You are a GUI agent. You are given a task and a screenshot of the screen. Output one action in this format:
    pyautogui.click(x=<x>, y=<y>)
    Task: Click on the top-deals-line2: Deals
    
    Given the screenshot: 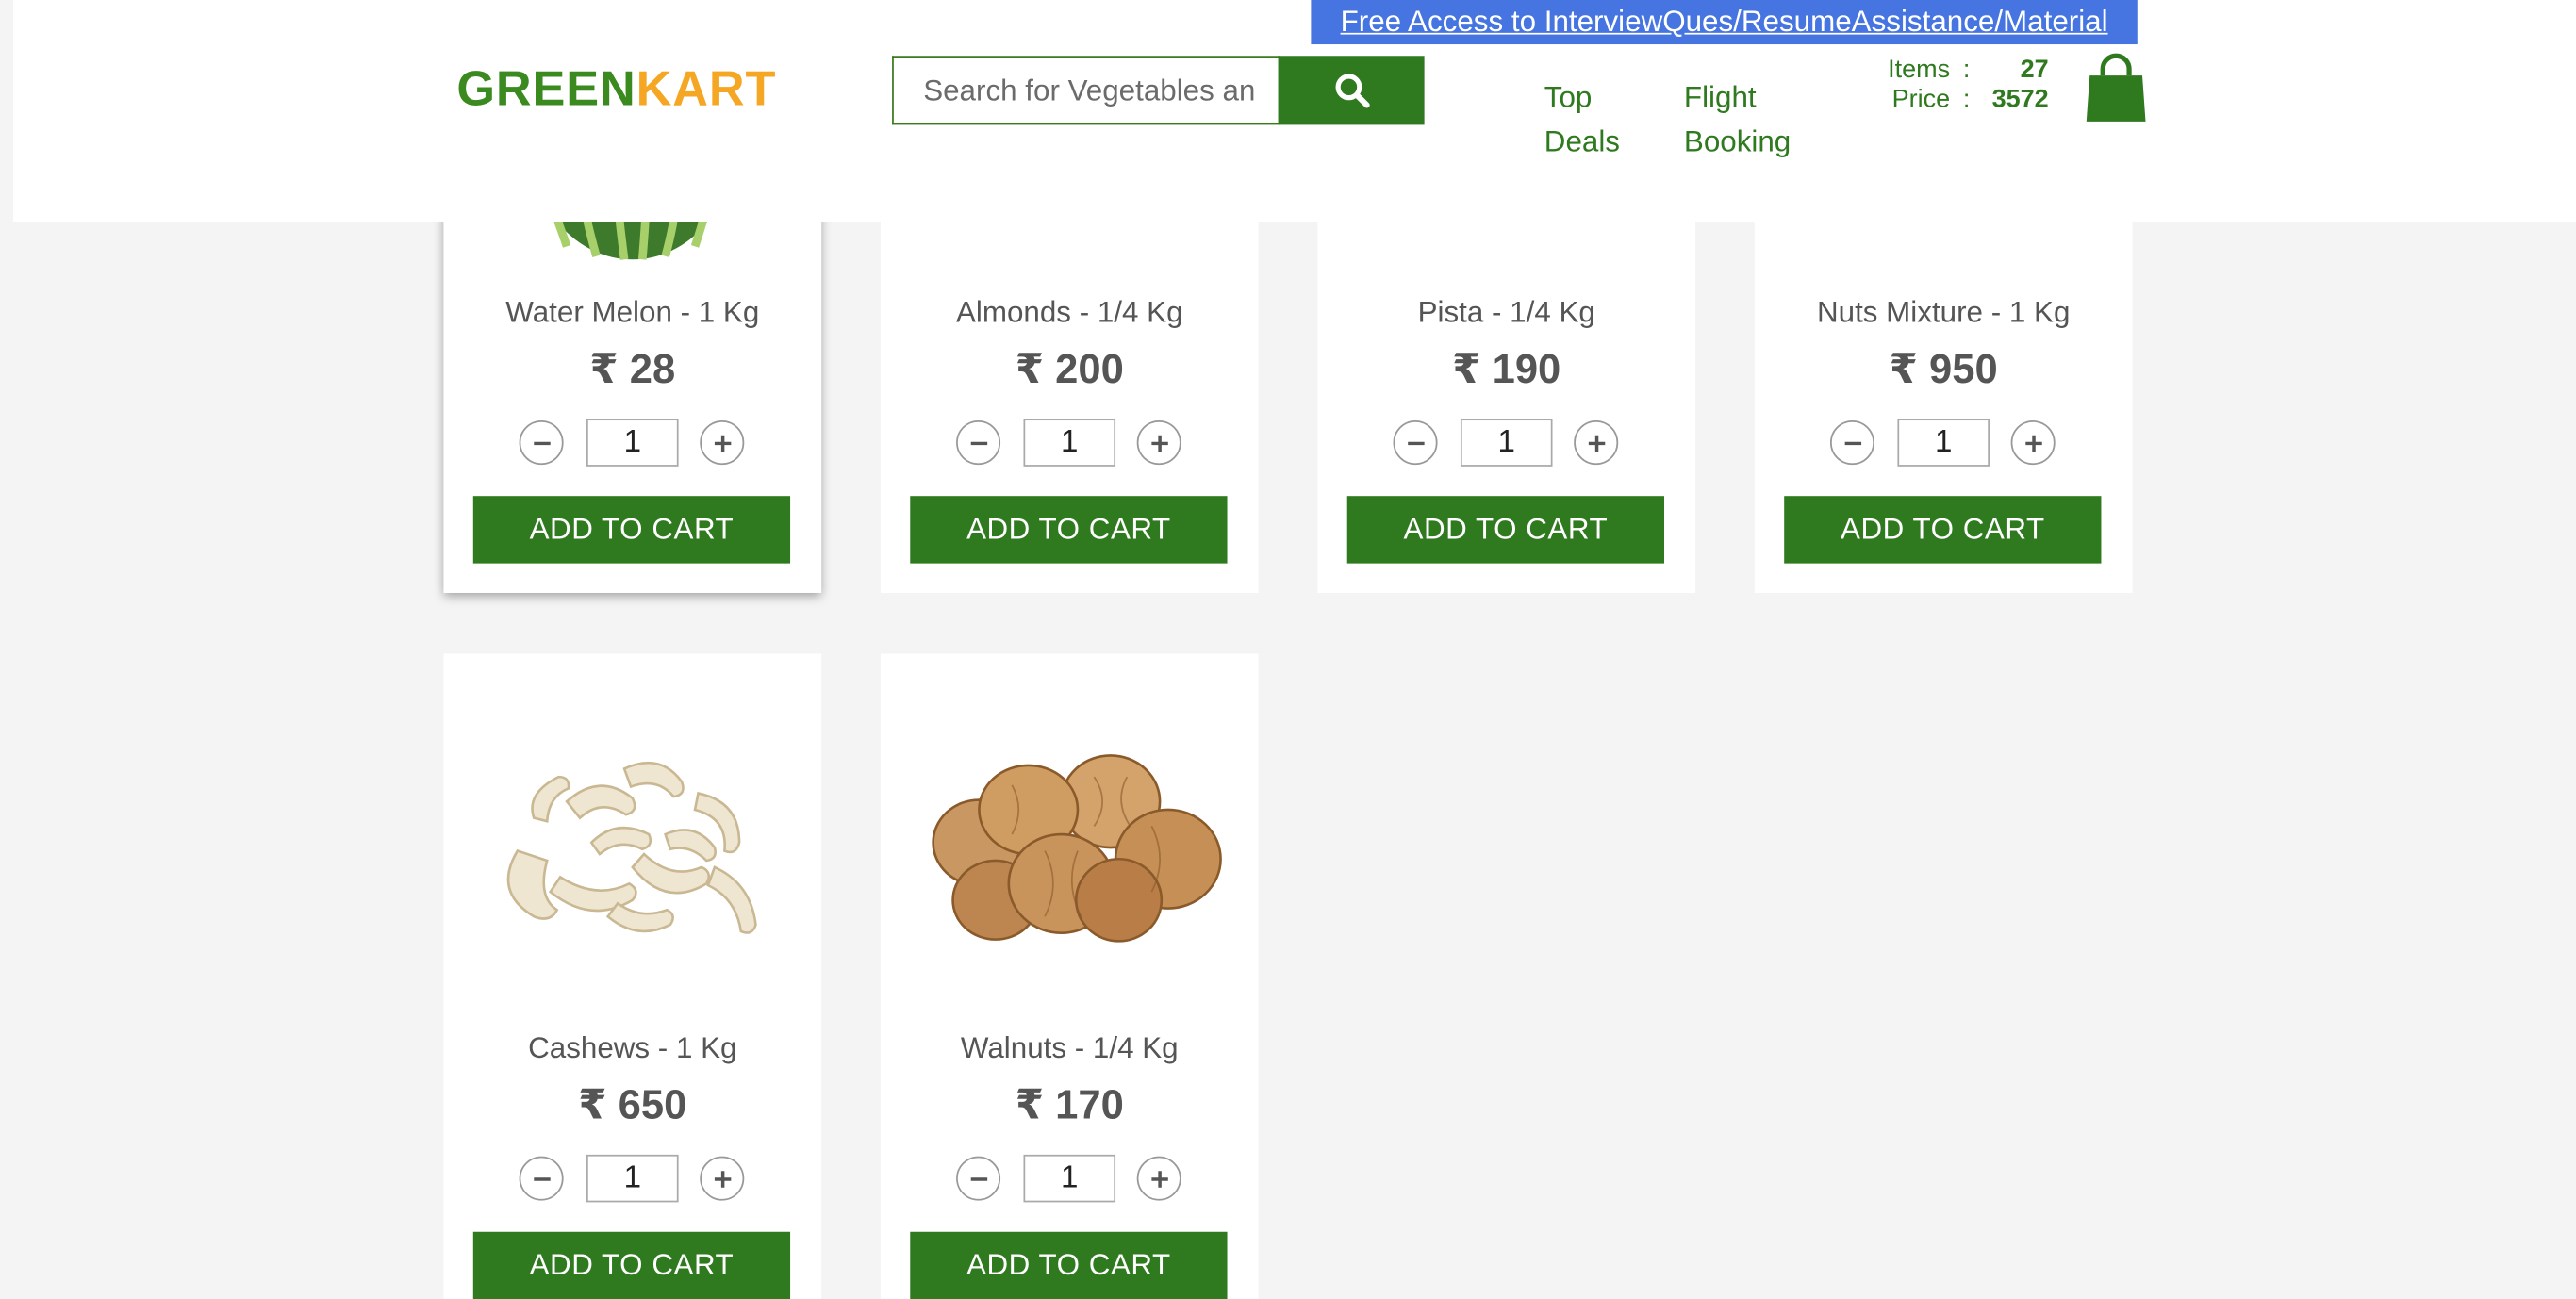 What is the action you would take?
    pyautogui.click(x=1582, y=141)
    